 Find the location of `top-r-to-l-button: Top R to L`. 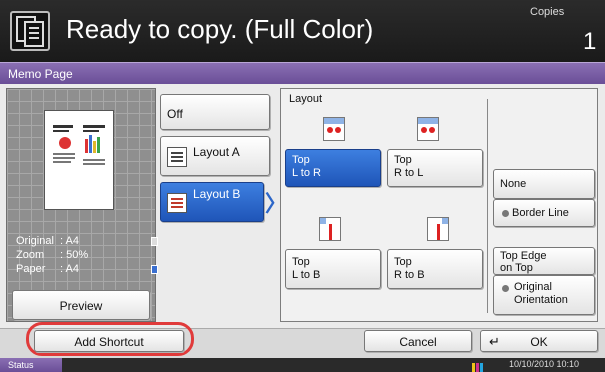

top-r-to-l-button: Top R to L is located at coordinates (435, 168).